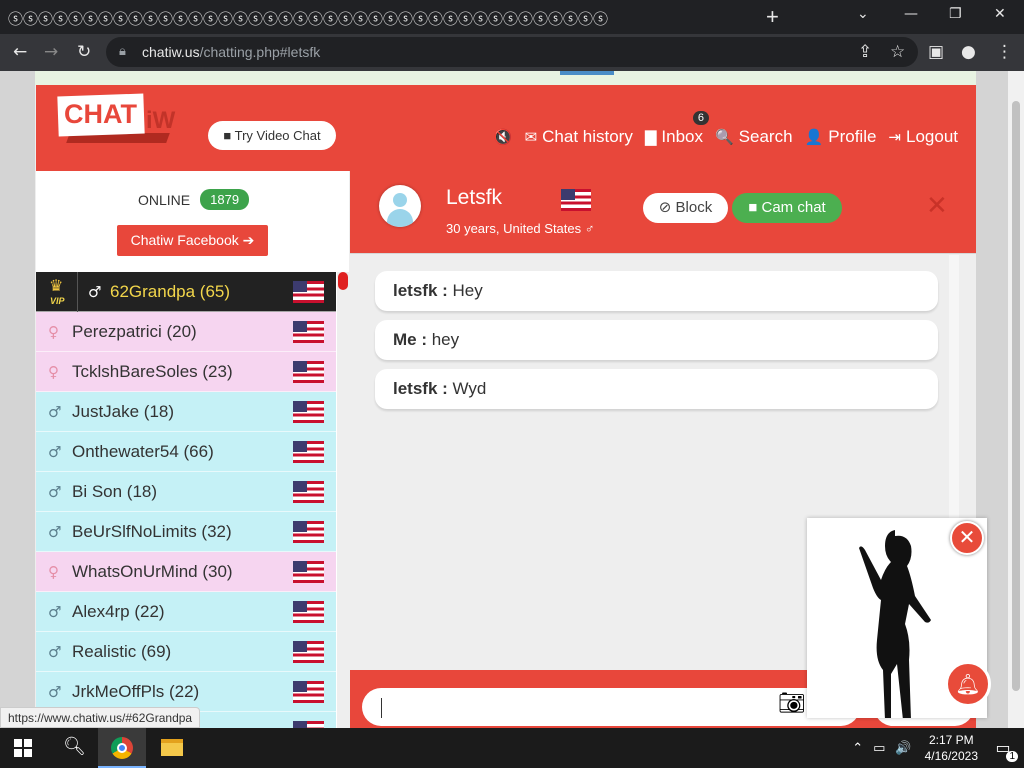  I want to click on scroll-indicator, so click(343, 281).